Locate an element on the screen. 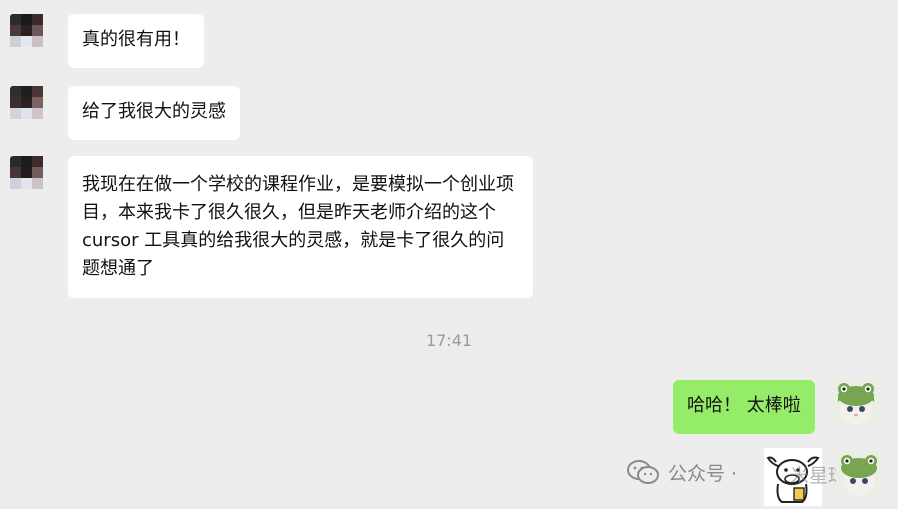 This screenshot has height=509, width=898. chat-timestamp: 17:41 is located at coordinates (449, 340).